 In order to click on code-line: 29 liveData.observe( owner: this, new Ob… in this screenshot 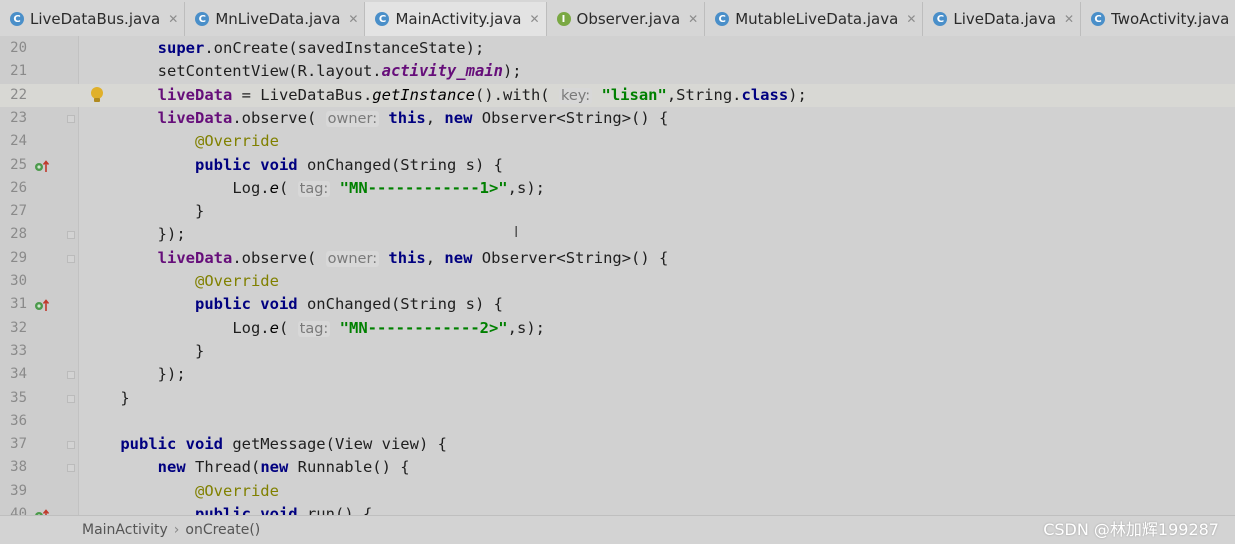, I will do `click(617, 258)`.